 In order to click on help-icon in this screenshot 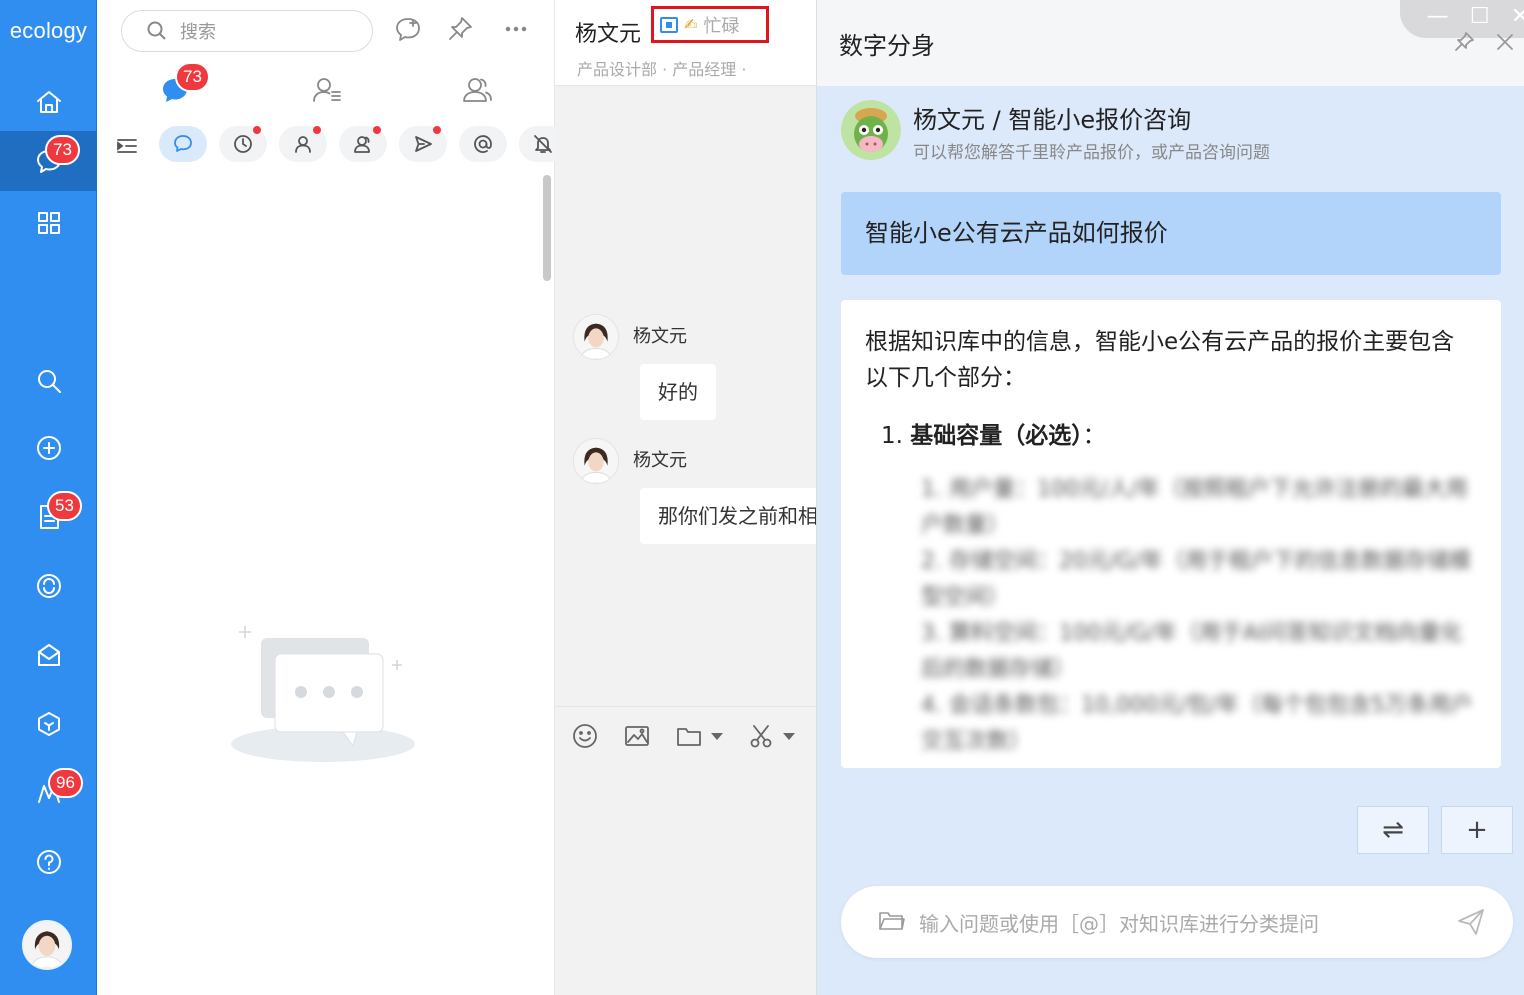, I will do `click(48, 862)`.